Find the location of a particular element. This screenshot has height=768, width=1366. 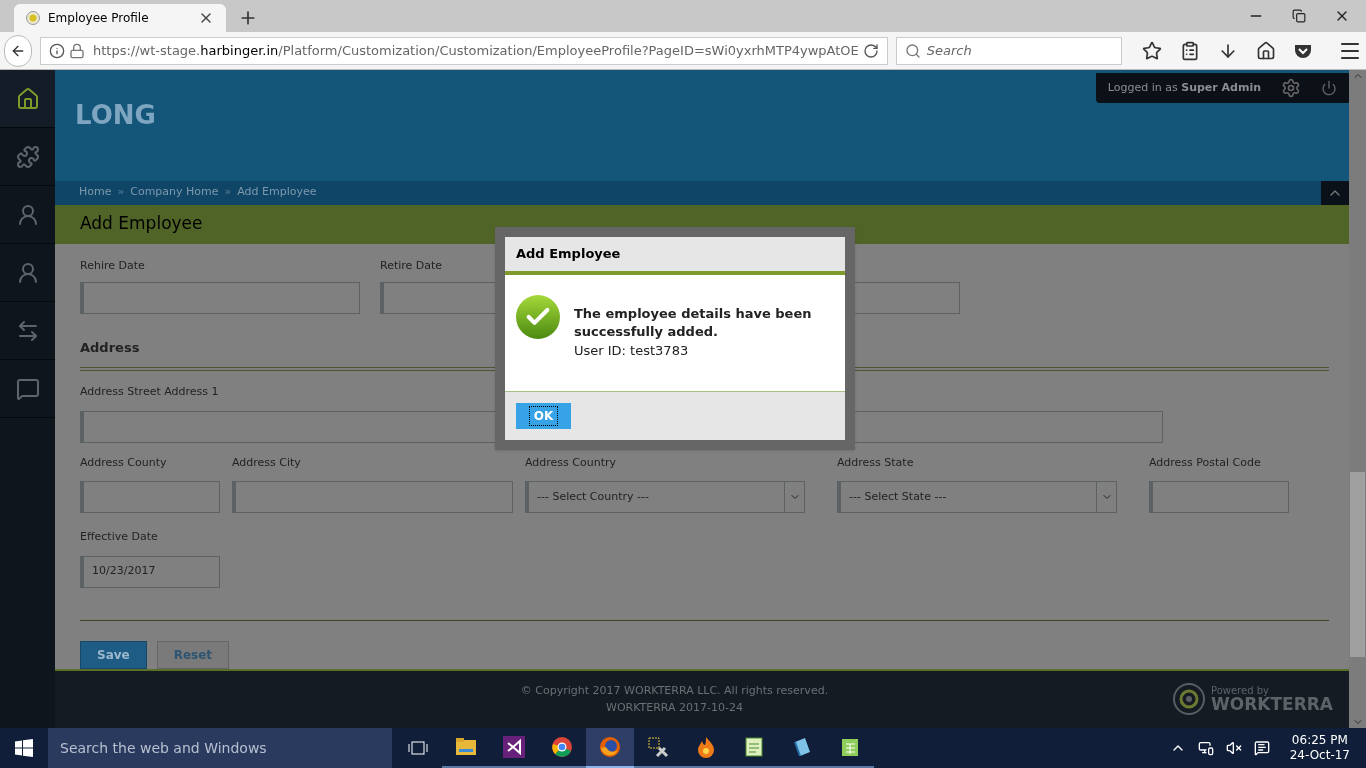

settings-icon is located at coordinates (1291, 88).